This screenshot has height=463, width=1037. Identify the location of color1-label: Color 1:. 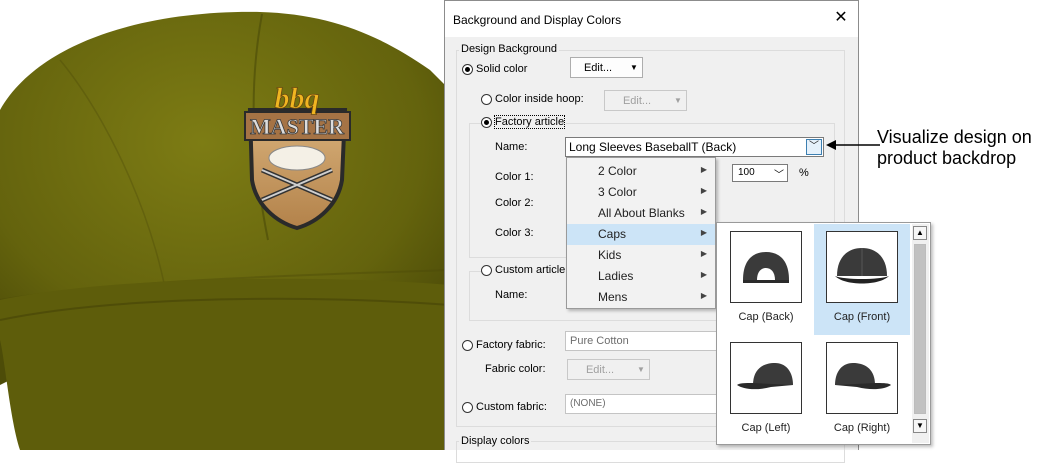
(514, 177).